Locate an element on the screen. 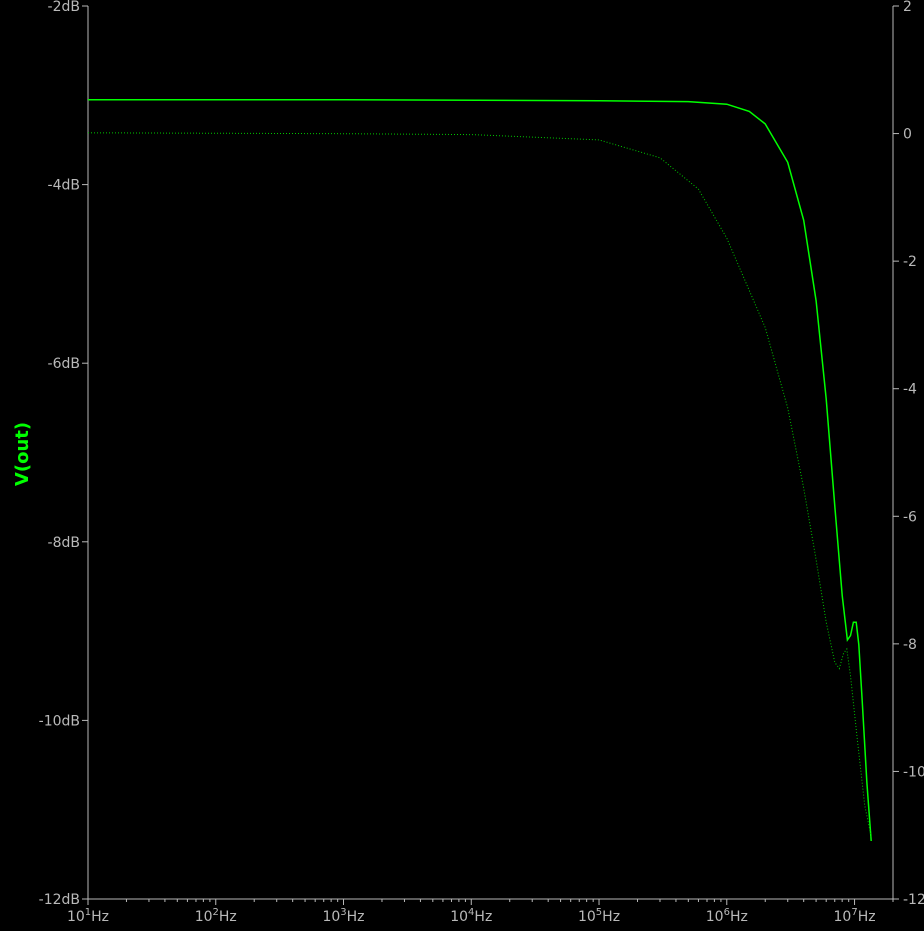 The width and height of the screenshot is (924, 931). y-tick-label: -6dB is located at coordinates (64, 364).